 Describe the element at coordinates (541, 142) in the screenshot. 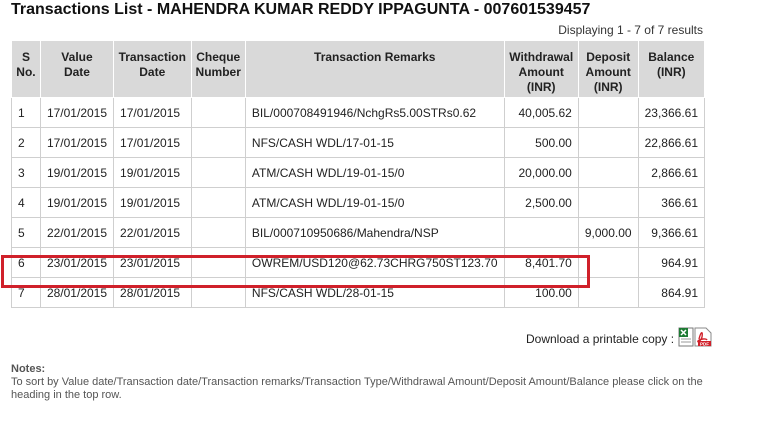

I see `cell-withdrawal: 500.00` at that location.